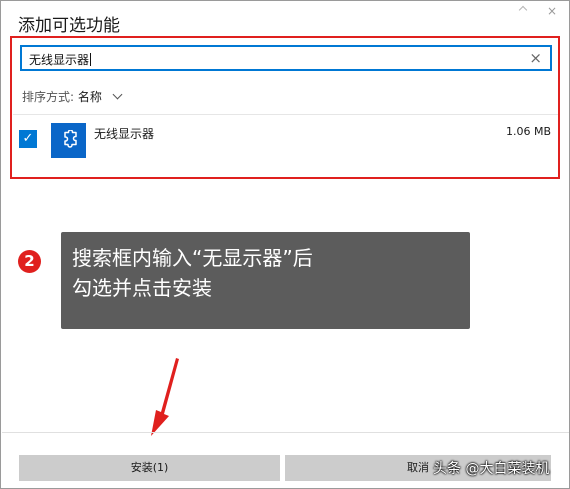  Describe the element at coordinates (124, 134) in the screenshot. I see `feature-name: 无线显示器` at that location.